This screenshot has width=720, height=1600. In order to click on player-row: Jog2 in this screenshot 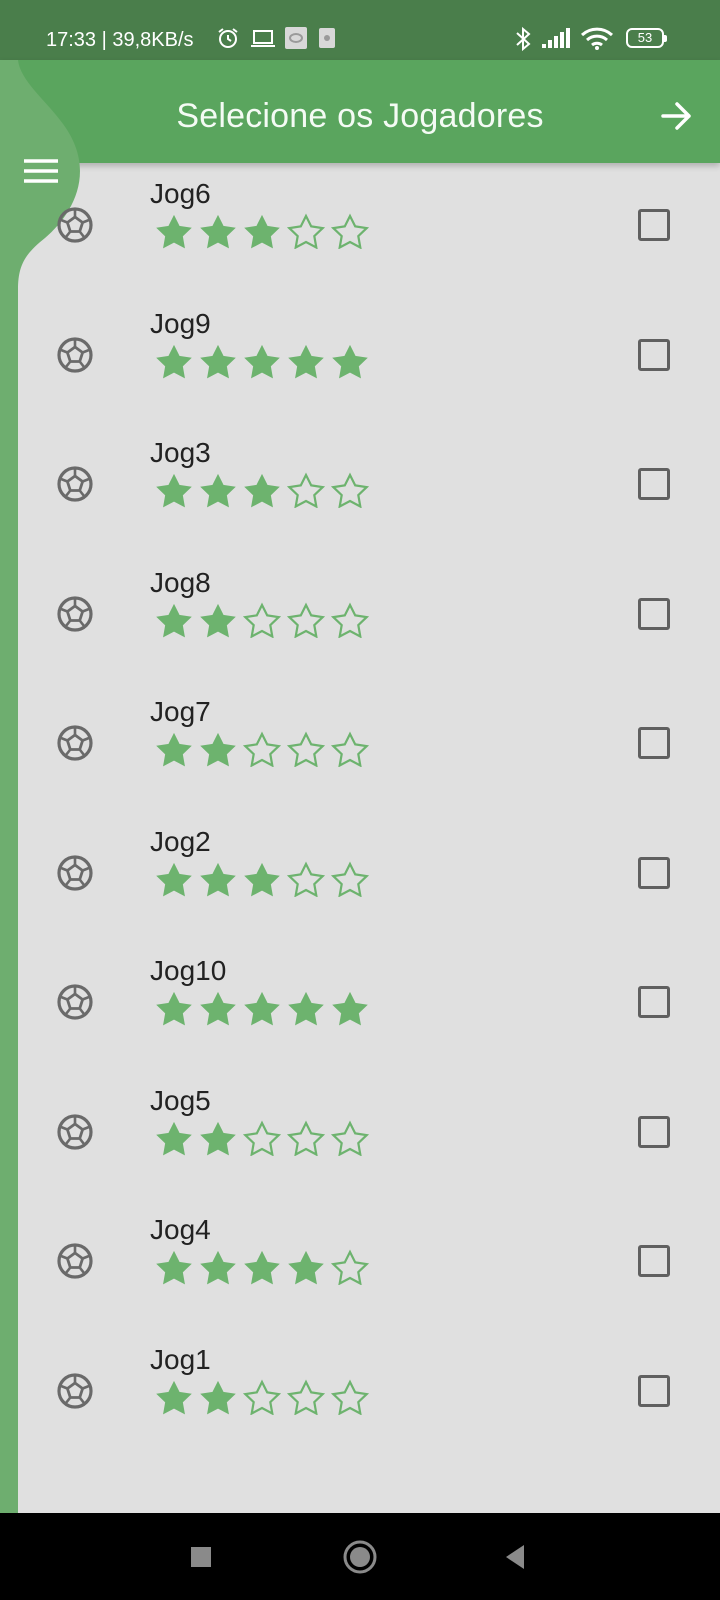, I will do `click(369, 877)`.